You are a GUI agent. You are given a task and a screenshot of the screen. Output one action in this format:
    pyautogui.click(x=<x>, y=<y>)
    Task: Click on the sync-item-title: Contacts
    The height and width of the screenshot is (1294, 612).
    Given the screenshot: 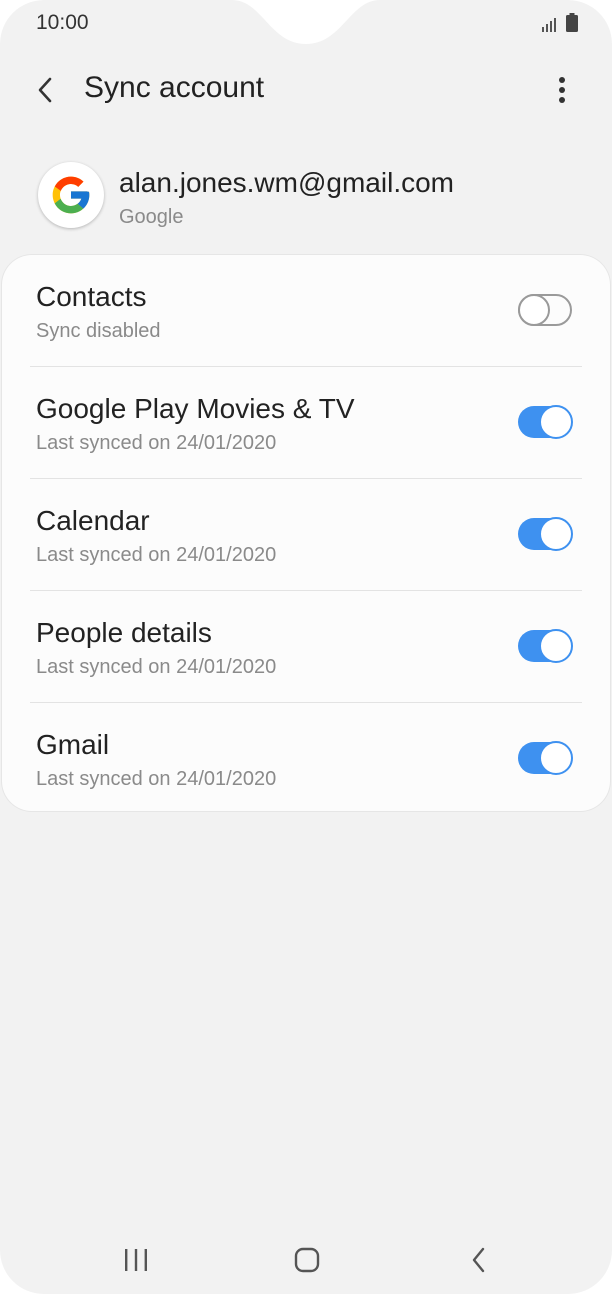 What is the action you would take?
    pyautogui.click(x=91, y=296)
    